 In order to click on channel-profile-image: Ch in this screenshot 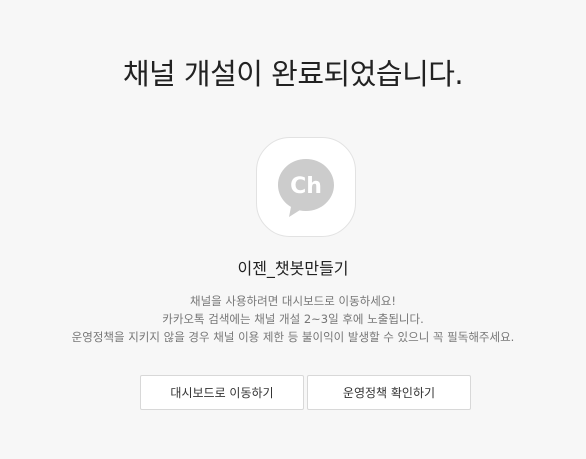, I will do `click(306, 187)`.